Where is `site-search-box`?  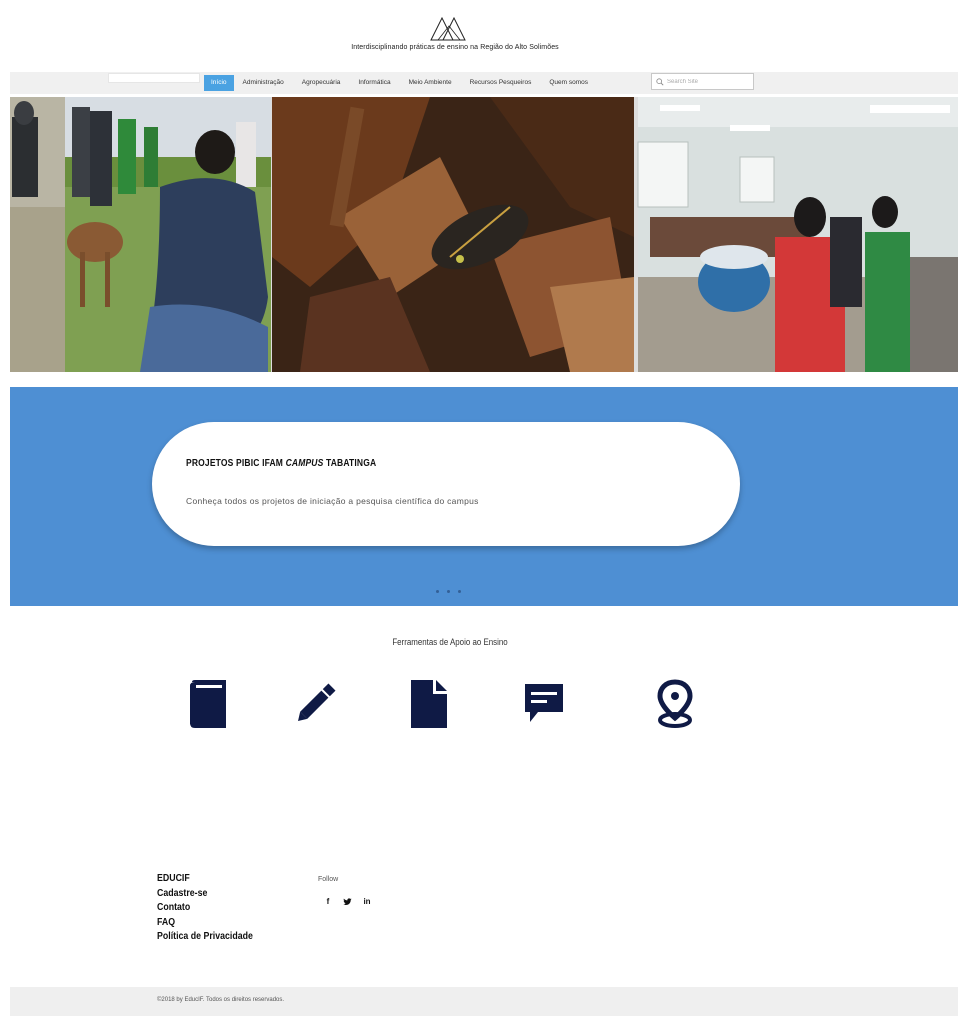
site-search-box is located at coordinates (702, 81).